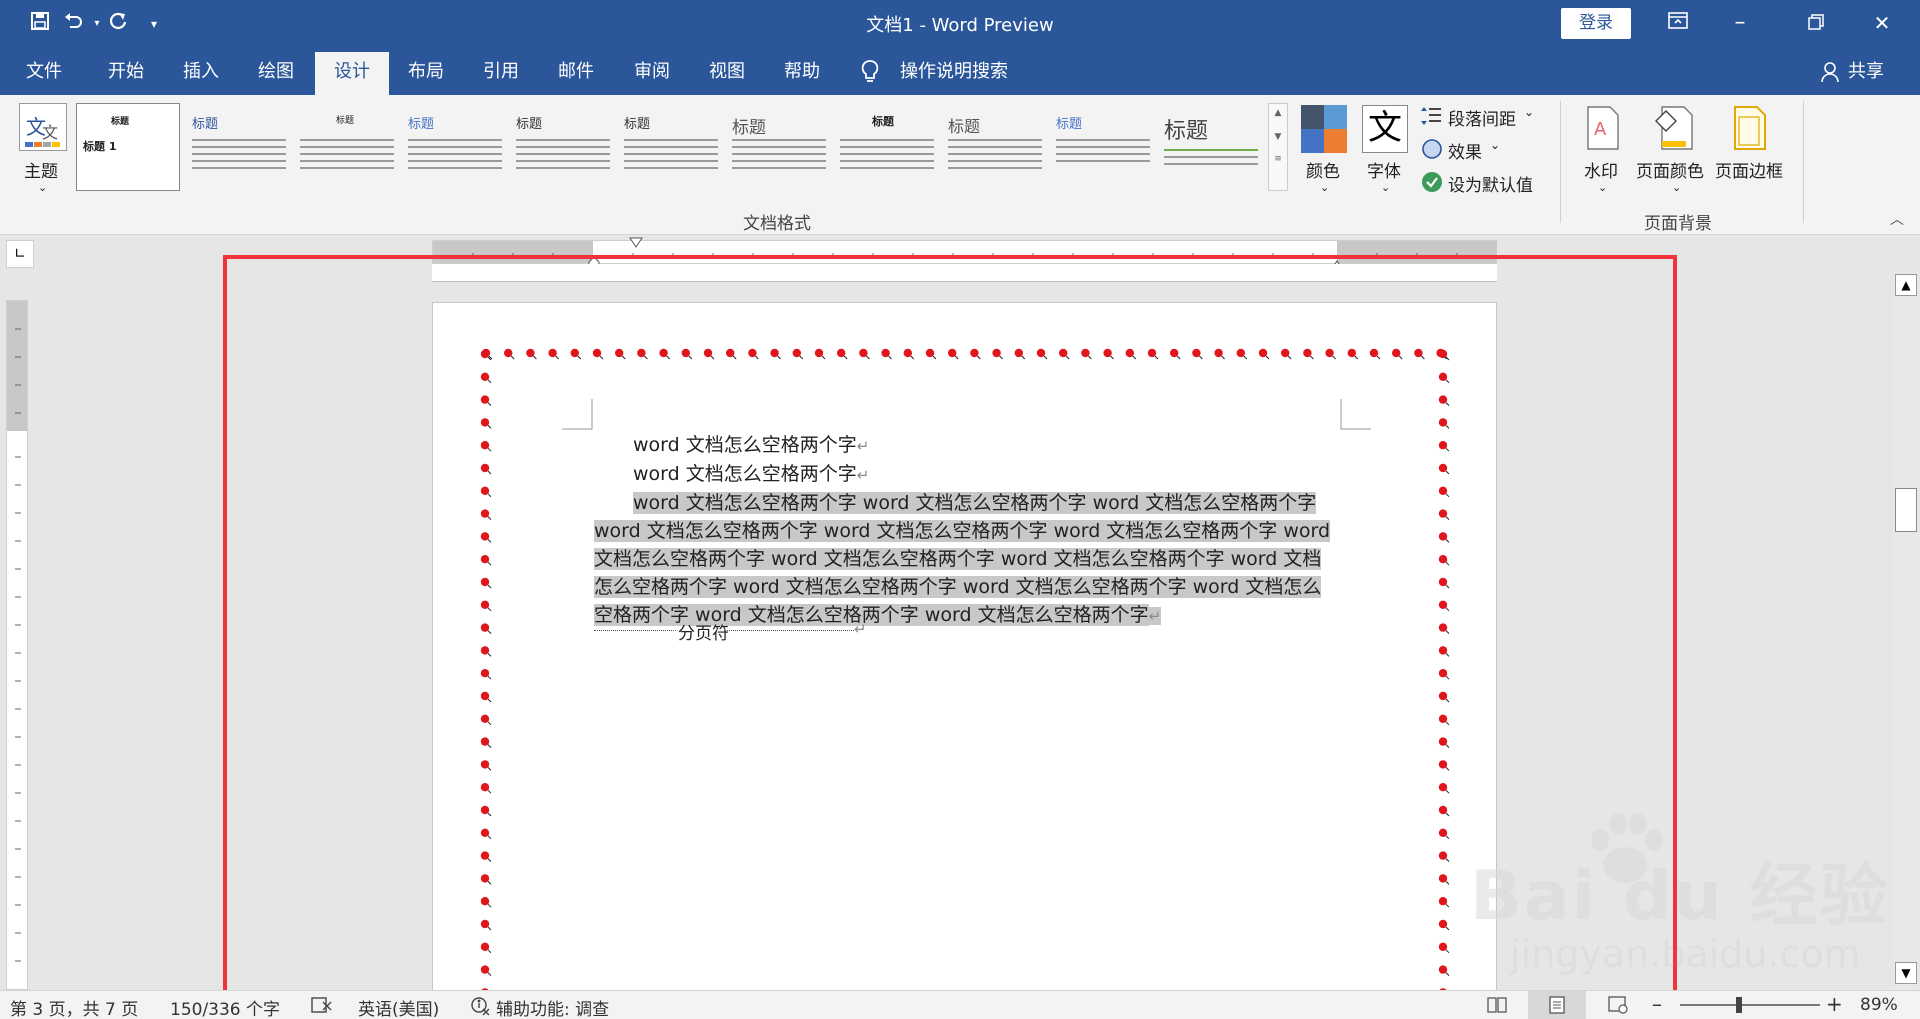 The image size is (1920, 1019). What do you see at coordinates (426, 73) in the screenshot?
I see `tab-layout: 布局` at bounding box center [426, 73].